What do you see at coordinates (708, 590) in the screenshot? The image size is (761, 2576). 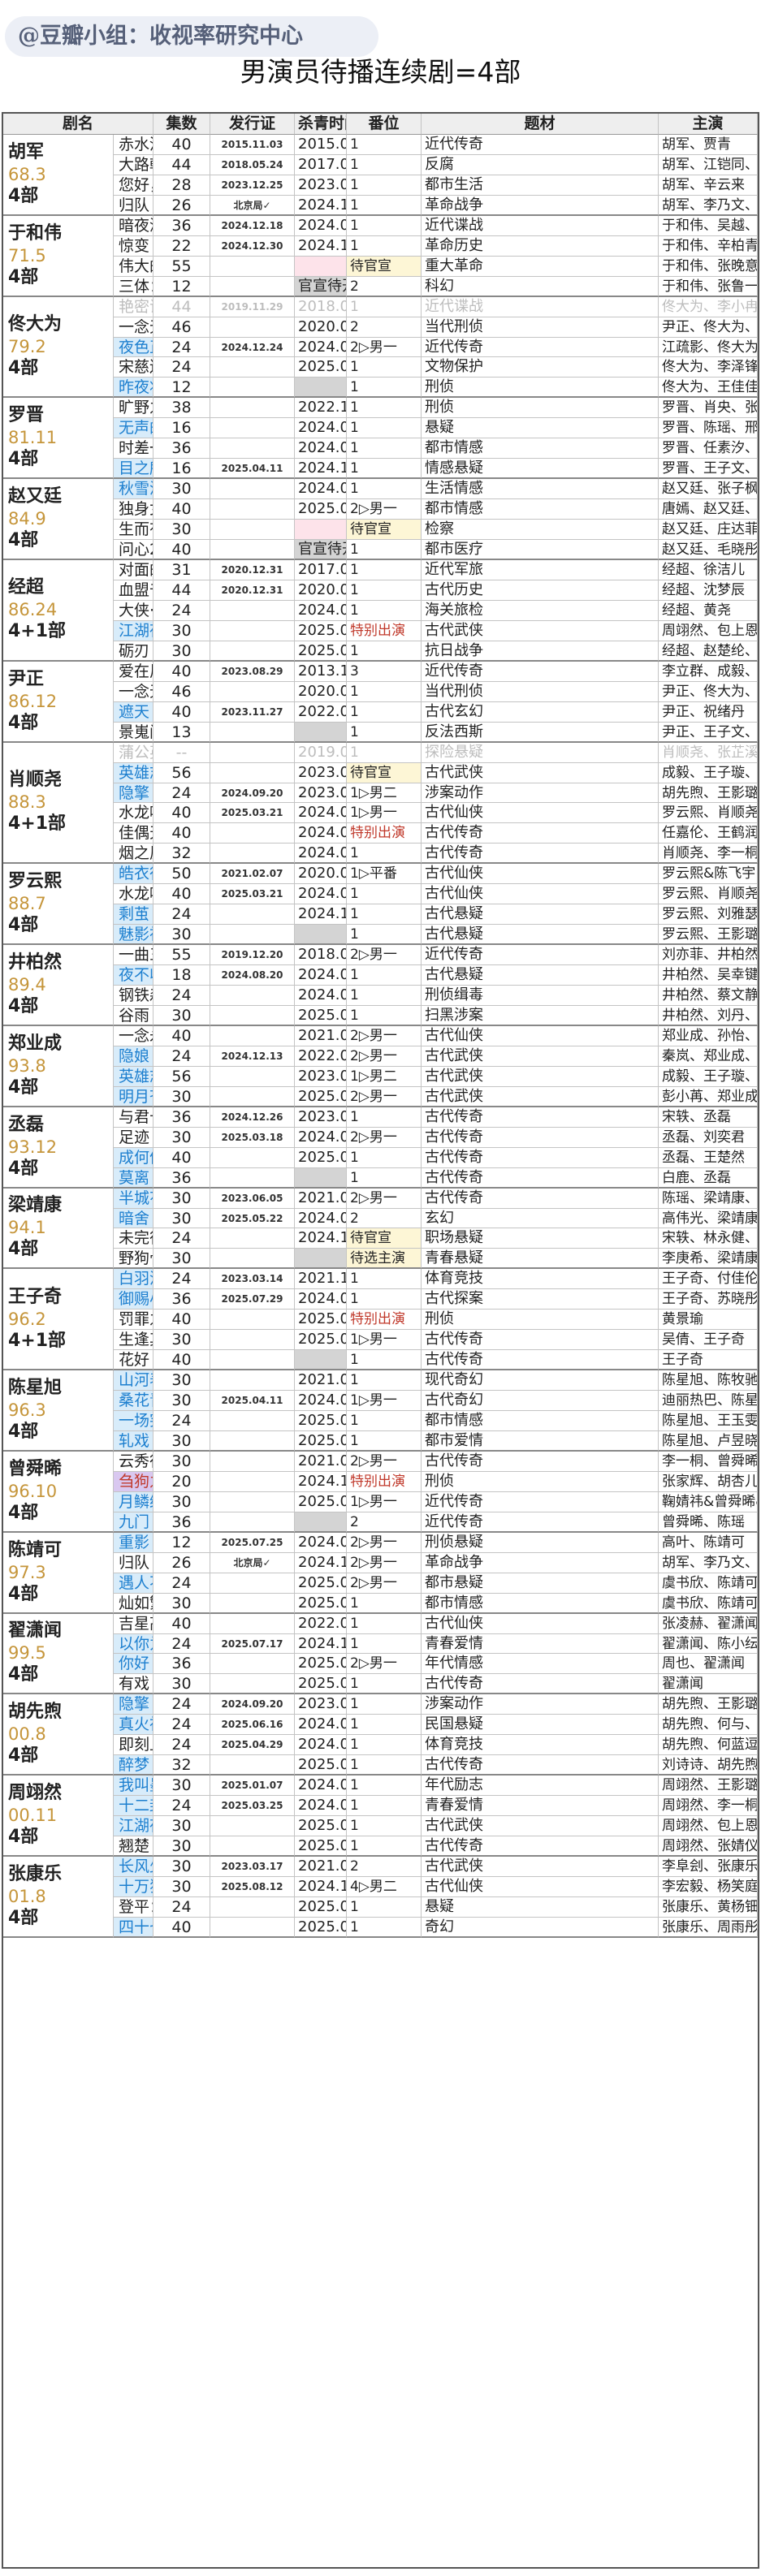 I see `cell-cast: 经超、沈梦辰` at bounding box center [708, 590].